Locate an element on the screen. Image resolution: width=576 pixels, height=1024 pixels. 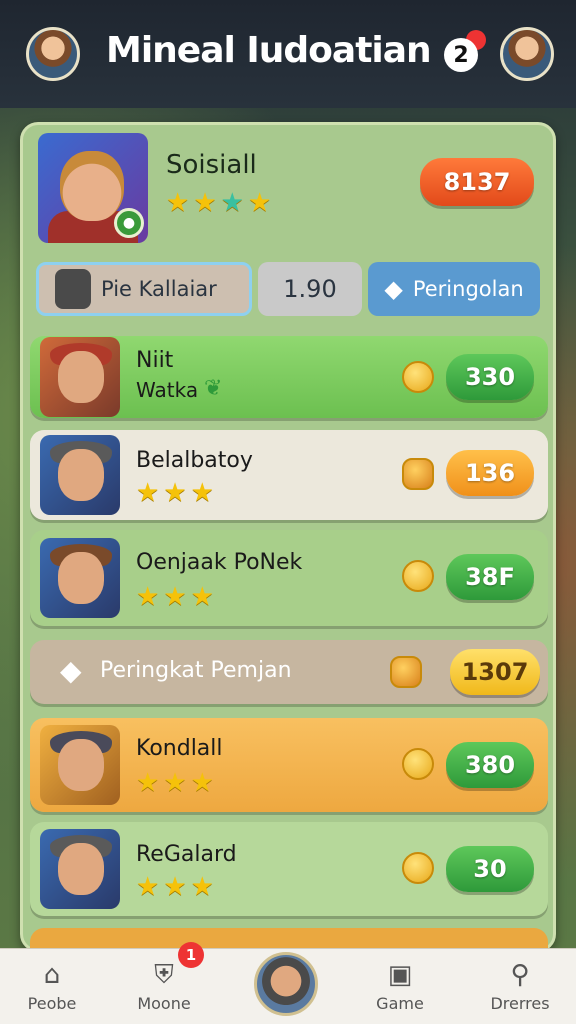
list-item: ◆ Peringkat Pemjan 1307 is located at coordinates (289, 672).